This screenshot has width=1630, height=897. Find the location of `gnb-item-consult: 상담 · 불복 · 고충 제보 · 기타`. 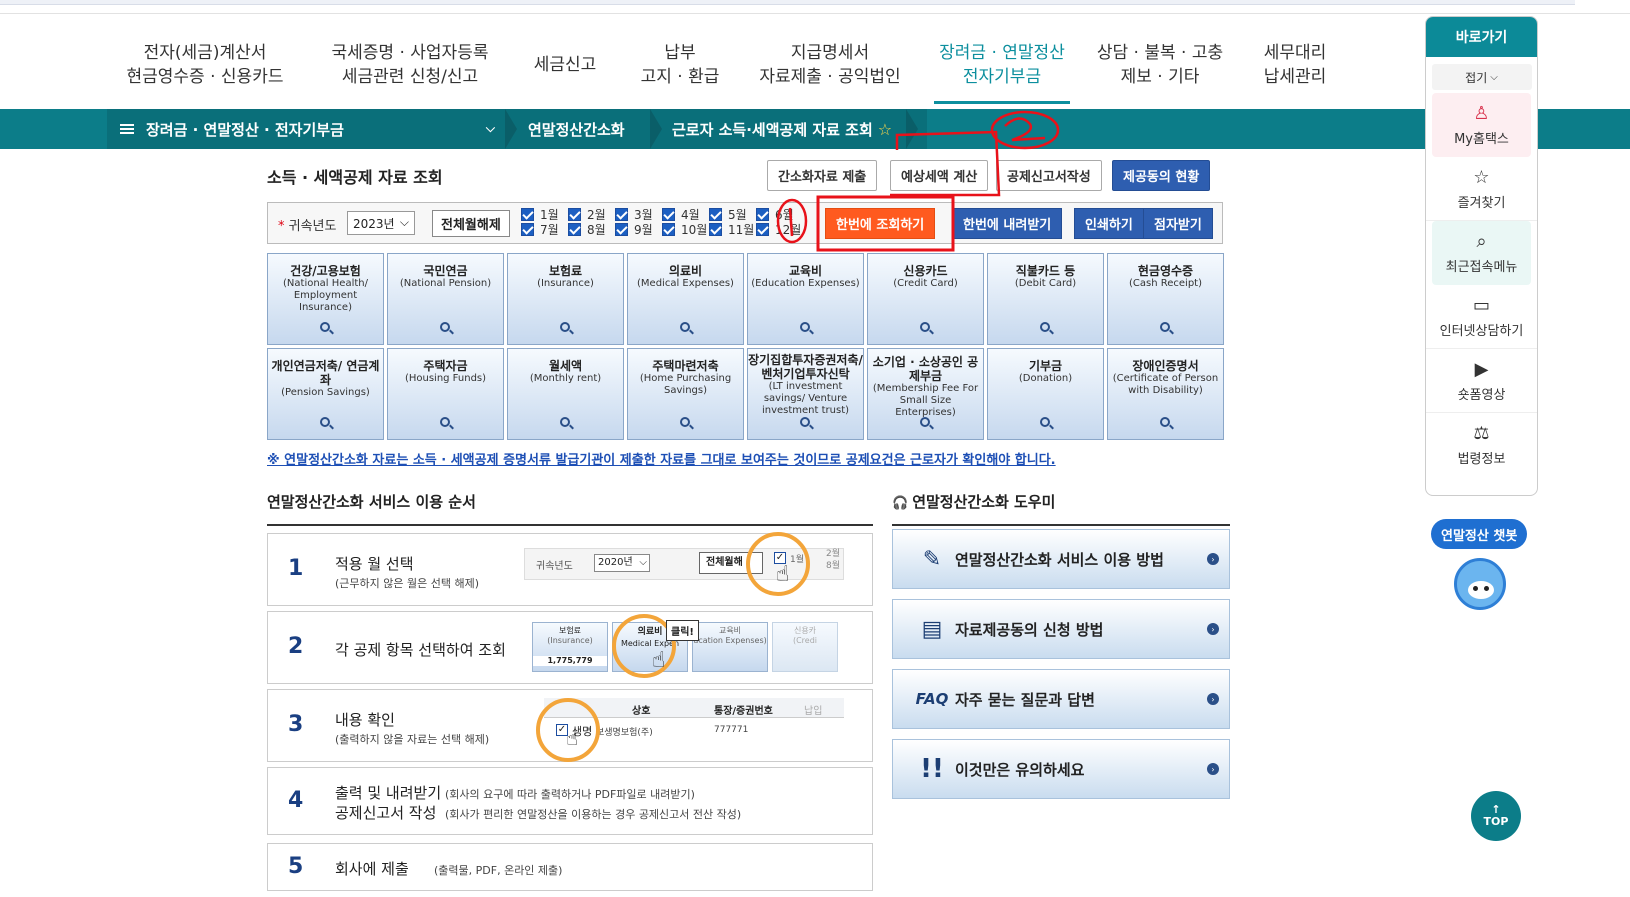

gnb-item-consult: 상담 · 불복 · 고충 제보 · 기타 is located at coordinates (1160, 66).